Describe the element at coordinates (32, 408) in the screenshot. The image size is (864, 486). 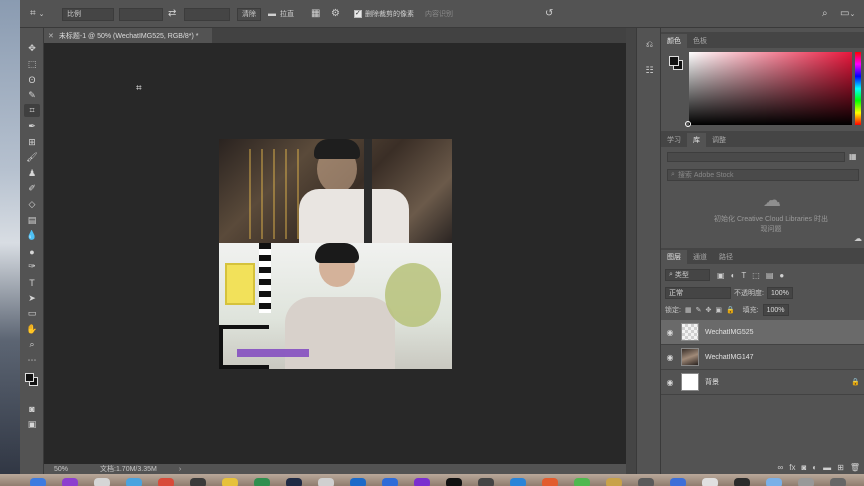
I see `quick-mask-icon: ◙` at that location.